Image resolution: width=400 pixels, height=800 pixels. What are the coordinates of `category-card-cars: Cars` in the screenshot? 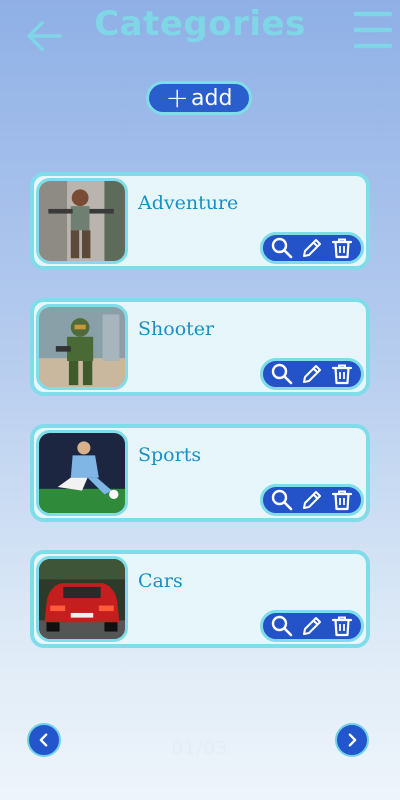 It's located at (200, 599).